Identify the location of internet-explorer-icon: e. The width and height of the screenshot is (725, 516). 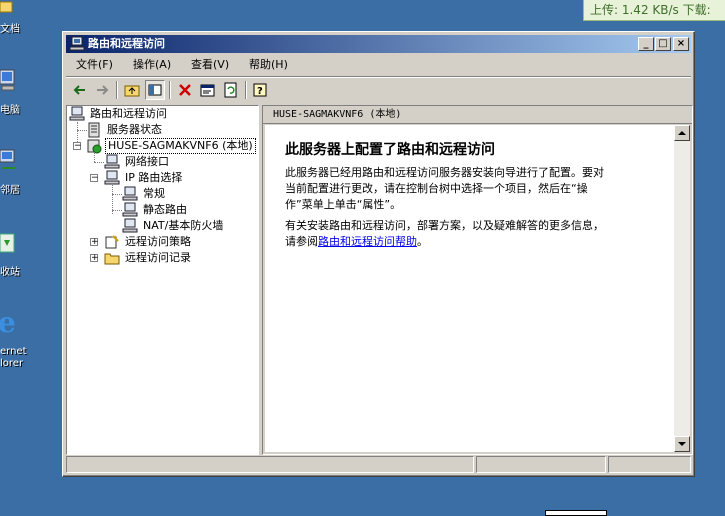
(9, 322).